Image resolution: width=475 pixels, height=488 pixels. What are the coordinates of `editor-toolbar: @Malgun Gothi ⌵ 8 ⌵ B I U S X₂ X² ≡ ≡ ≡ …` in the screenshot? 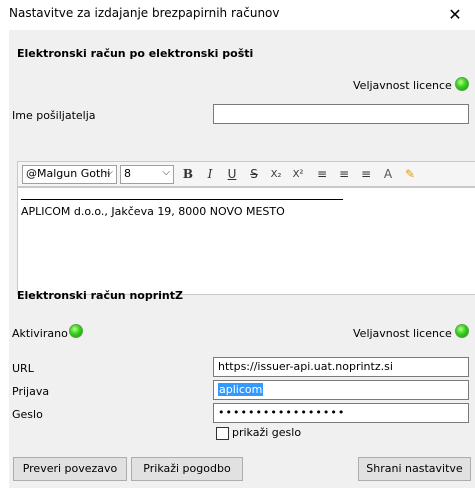 It's located at (246, 174).